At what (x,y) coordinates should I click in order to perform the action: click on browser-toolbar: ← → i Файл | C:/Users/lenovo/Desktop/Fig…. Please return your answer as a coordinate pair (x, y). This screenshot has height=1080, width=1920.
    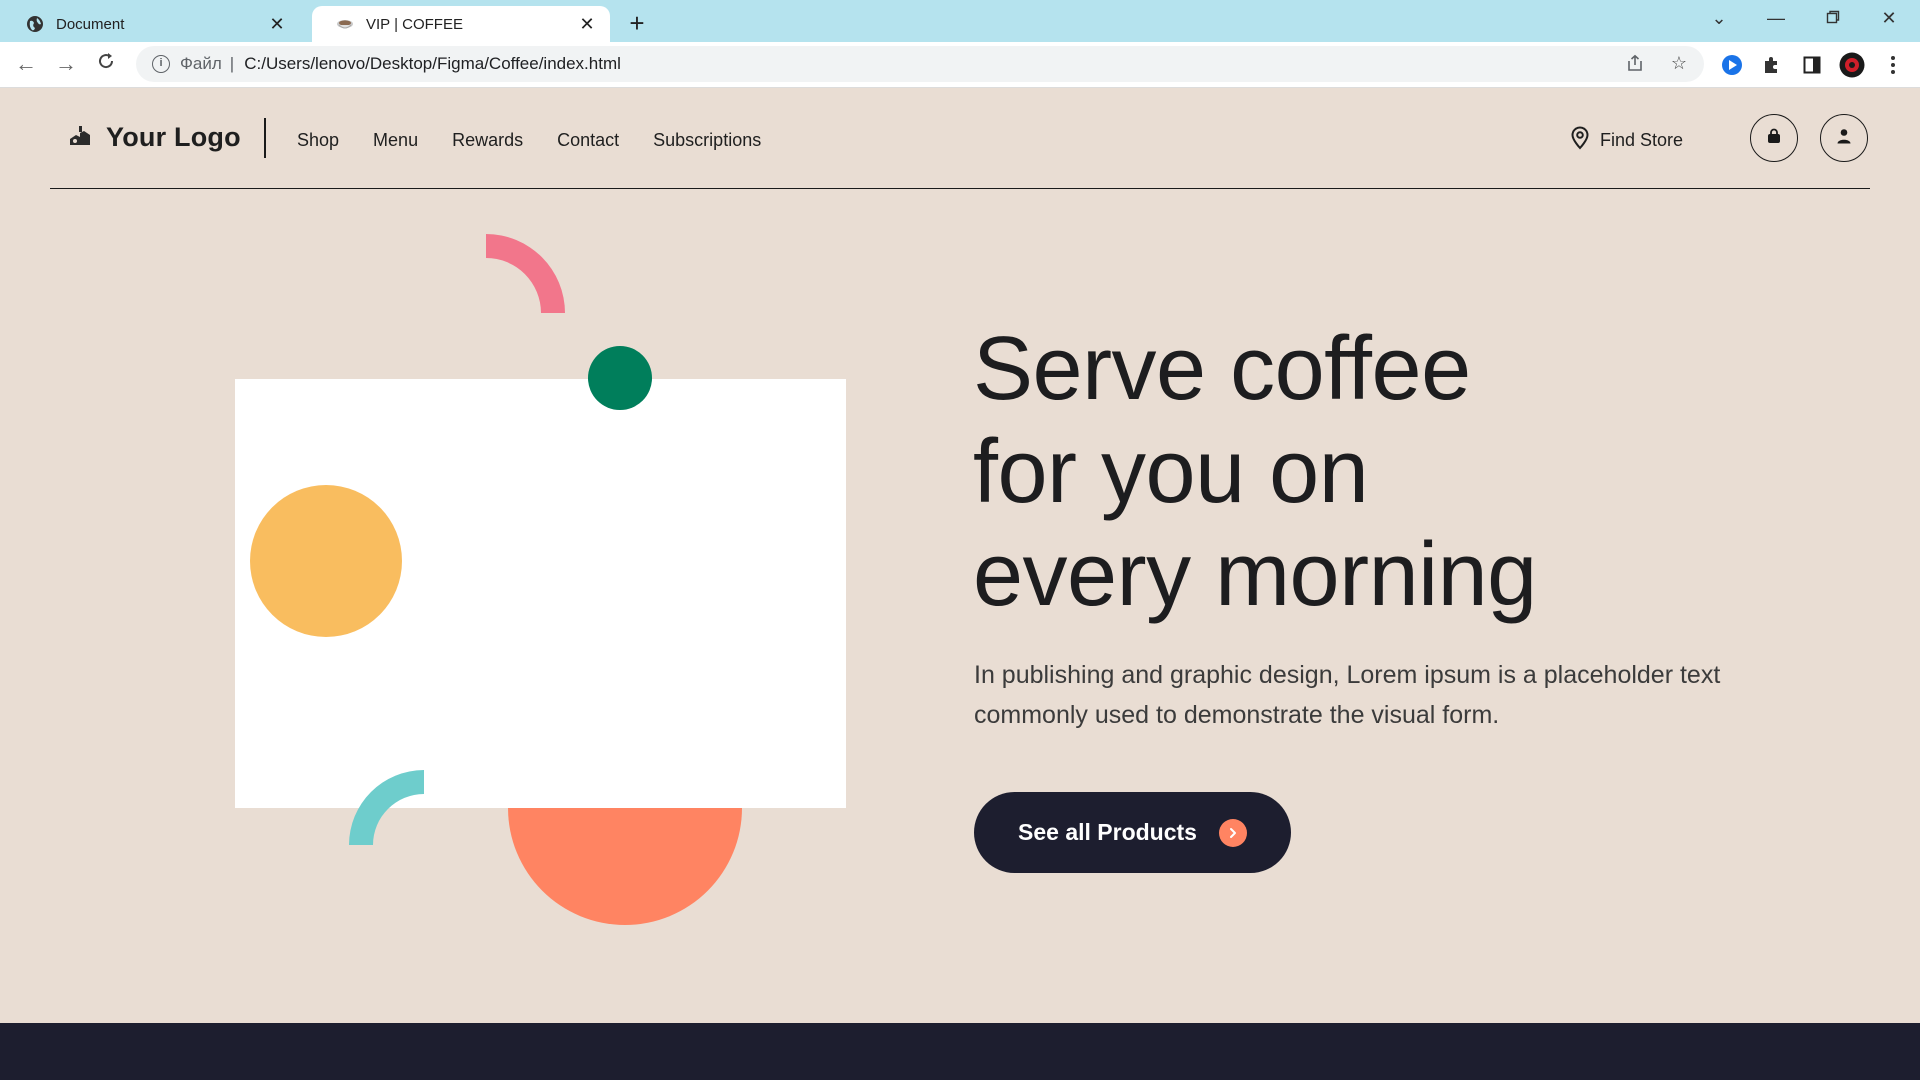
    Looking at the image, I should click on (960, 65).